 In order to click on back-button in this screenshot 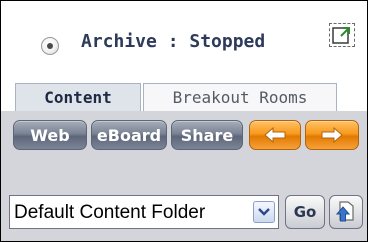, I will do `click(275, 135)`.